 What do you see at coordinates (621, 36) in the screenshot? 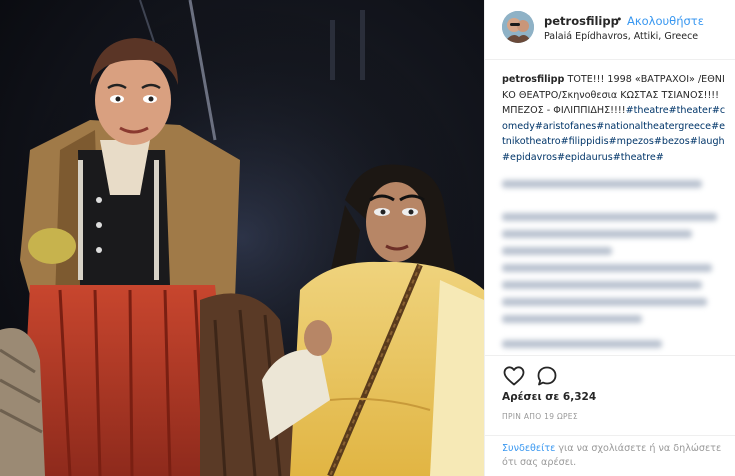
I see `location-link: Palaiá Epídhavros, Attiki, Greece` at bounding box center [621, 36].